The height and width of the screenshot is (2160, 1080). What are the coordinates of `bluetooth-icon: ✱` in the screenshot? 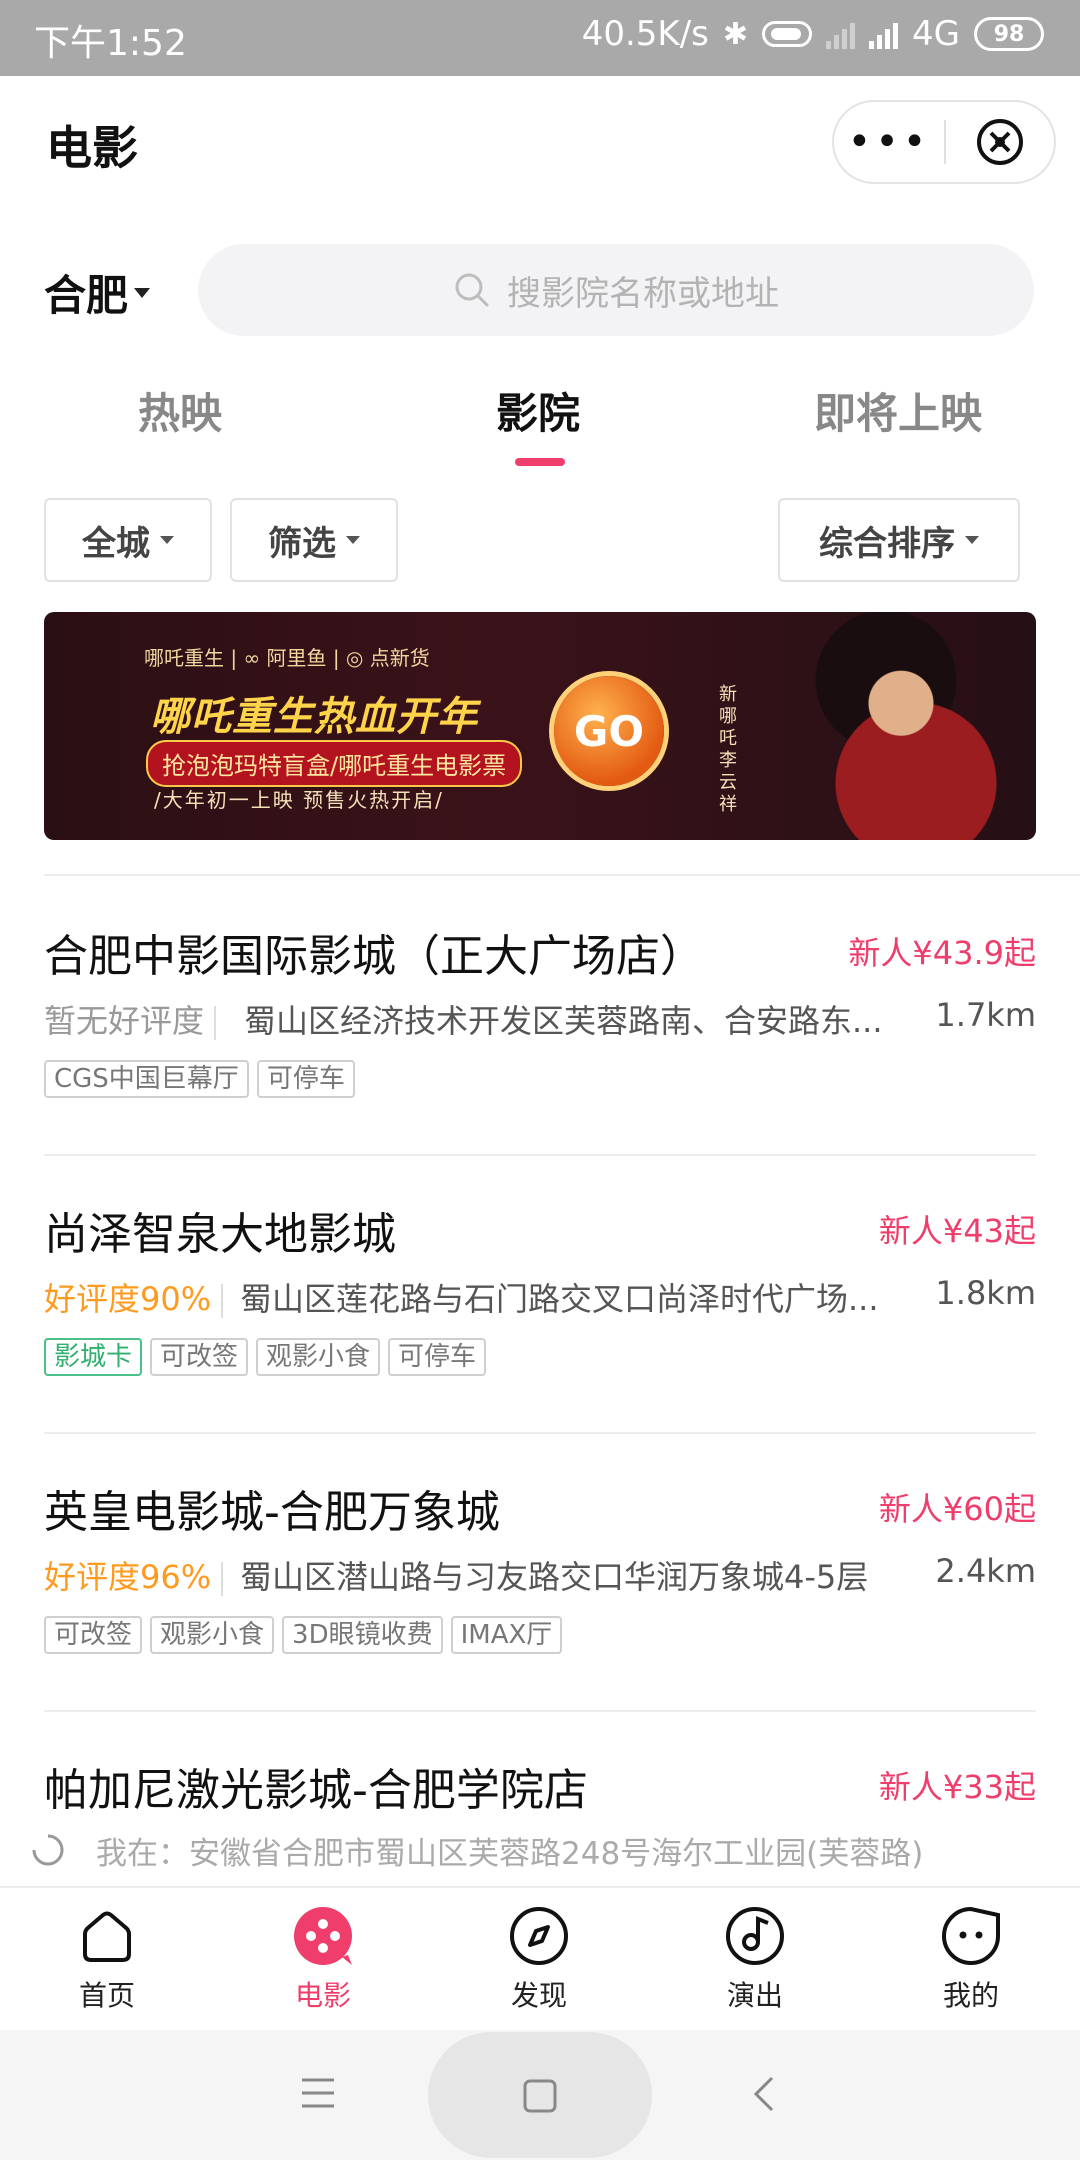 It's located at (735, 34).